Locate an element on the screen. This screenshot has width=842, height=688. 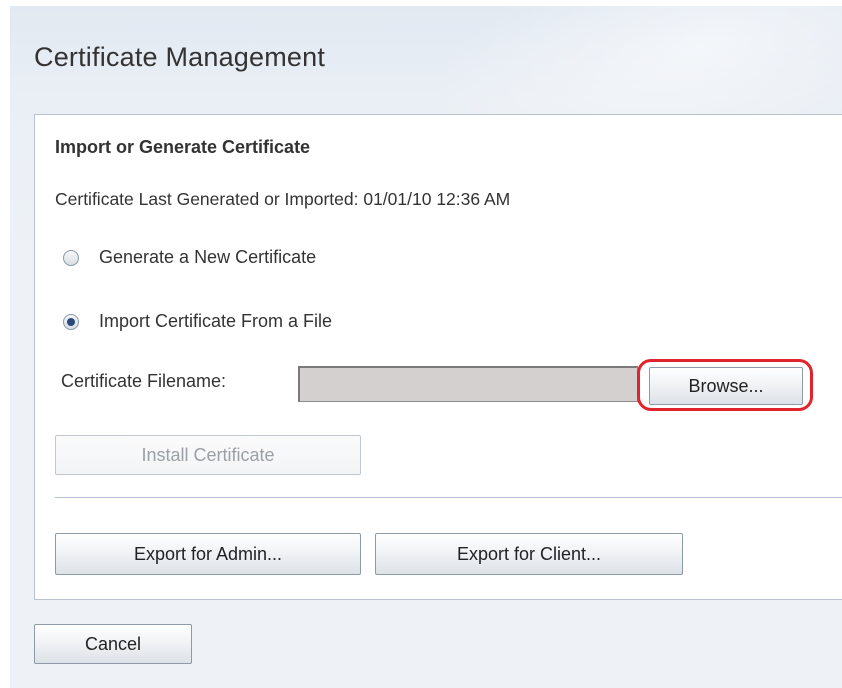
browse-highlight-annotation is located at coordinates (725, 385).